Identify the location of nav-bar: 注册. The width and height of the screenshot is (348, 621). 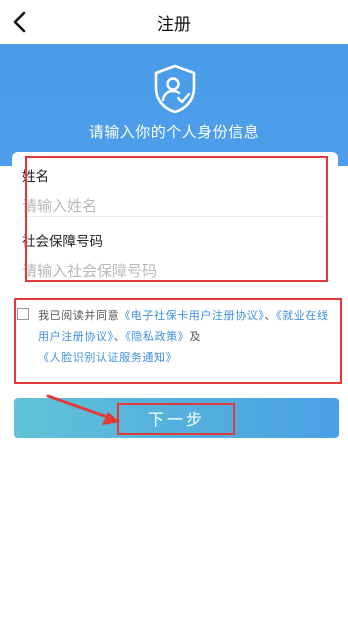
(174, 22).